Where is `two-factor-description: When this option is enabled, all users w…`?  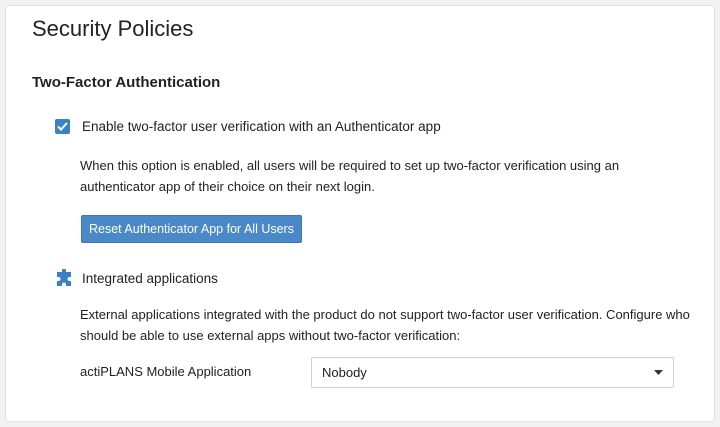
two-factor-description: When this option is enabled, all users w… is located at coordinates (350, 176).